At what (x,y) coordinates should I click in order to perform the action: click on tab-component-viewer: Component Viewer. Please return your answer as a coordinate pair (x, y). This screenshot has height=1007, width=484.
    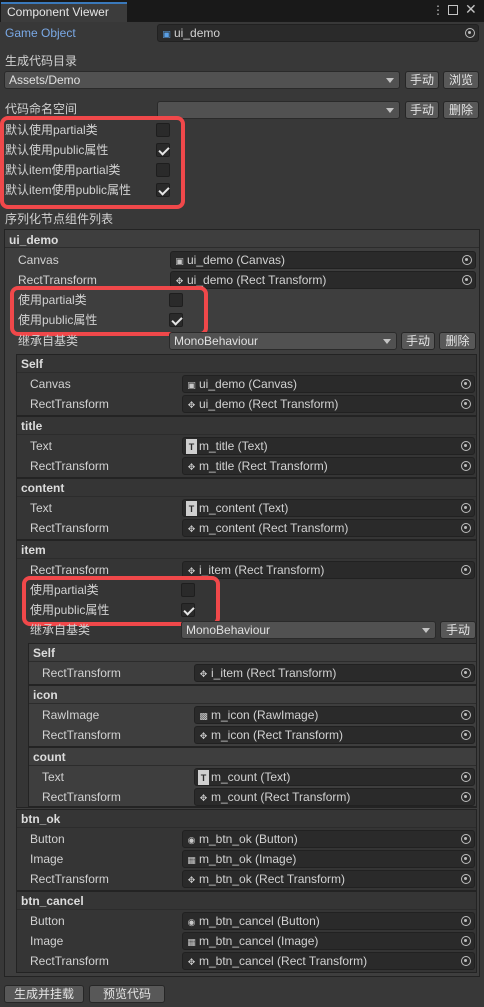
    Looking at the image, I should click on (64, 12).